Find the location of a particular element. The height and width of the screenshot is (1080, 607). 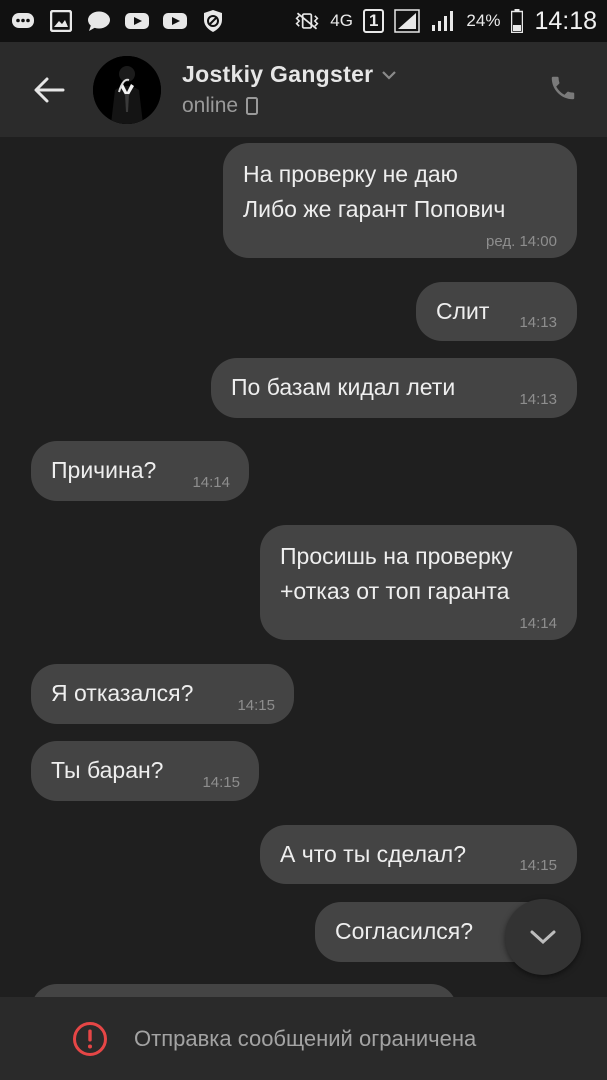

status-bar: 4G 1 24% 14:18 is located at coordinates (303, 21).